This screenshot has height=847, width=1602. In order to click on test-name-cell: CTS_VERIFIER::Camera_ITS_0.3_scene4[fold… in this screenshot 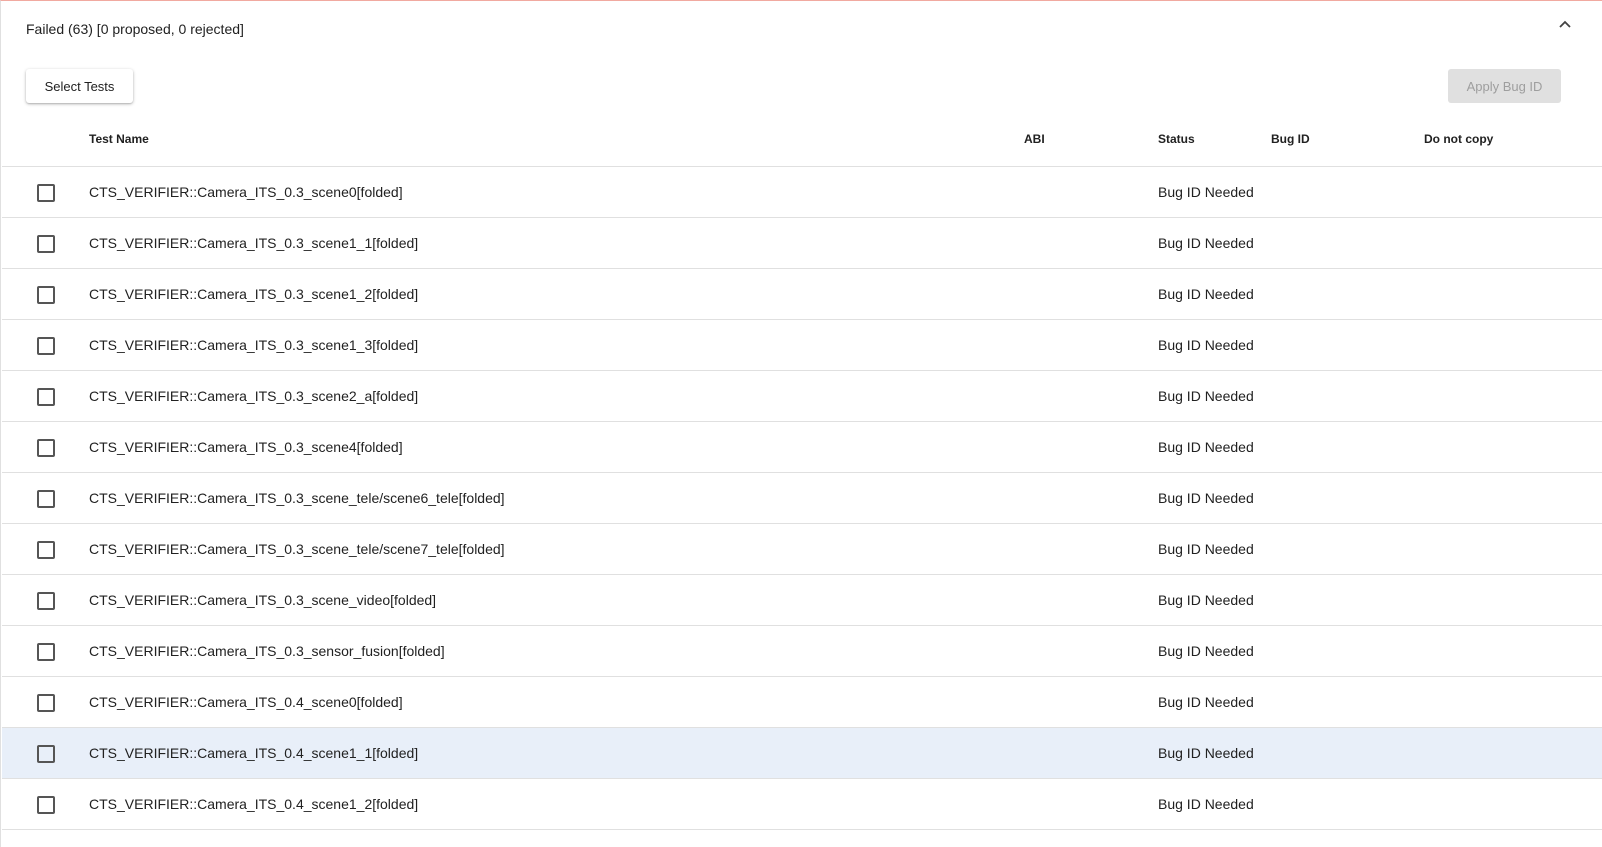, I will do `click(246, 447)`.